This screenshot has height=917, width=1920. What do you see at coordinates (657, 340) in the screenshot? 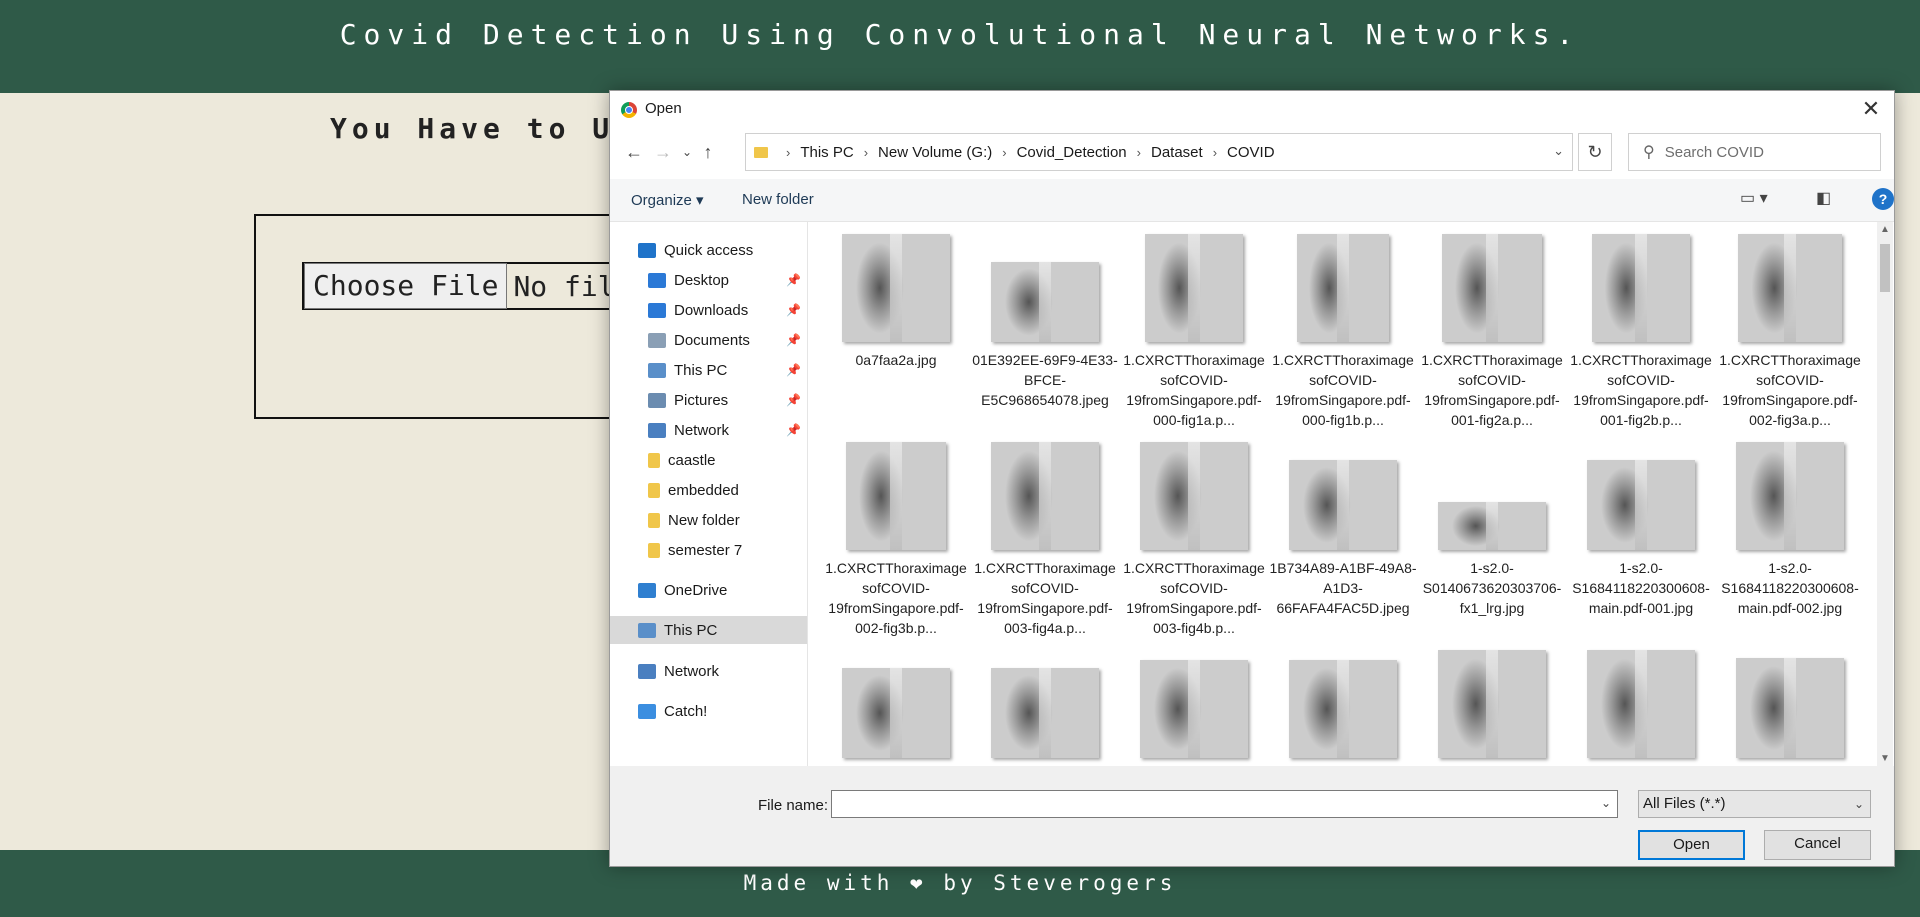
I see `documents-icon` at bounding box center [657, 340].